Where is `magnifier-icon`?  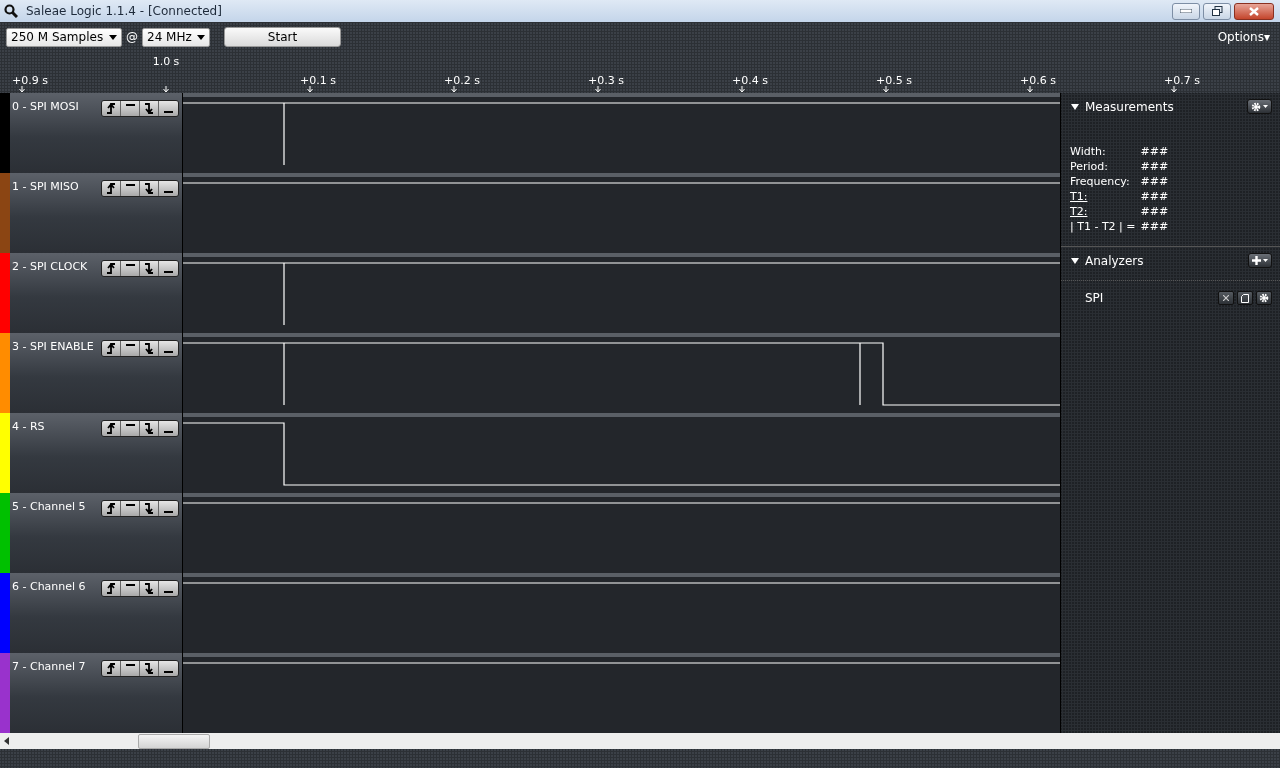
magnifier-icon is located at coordinates (11, 11).